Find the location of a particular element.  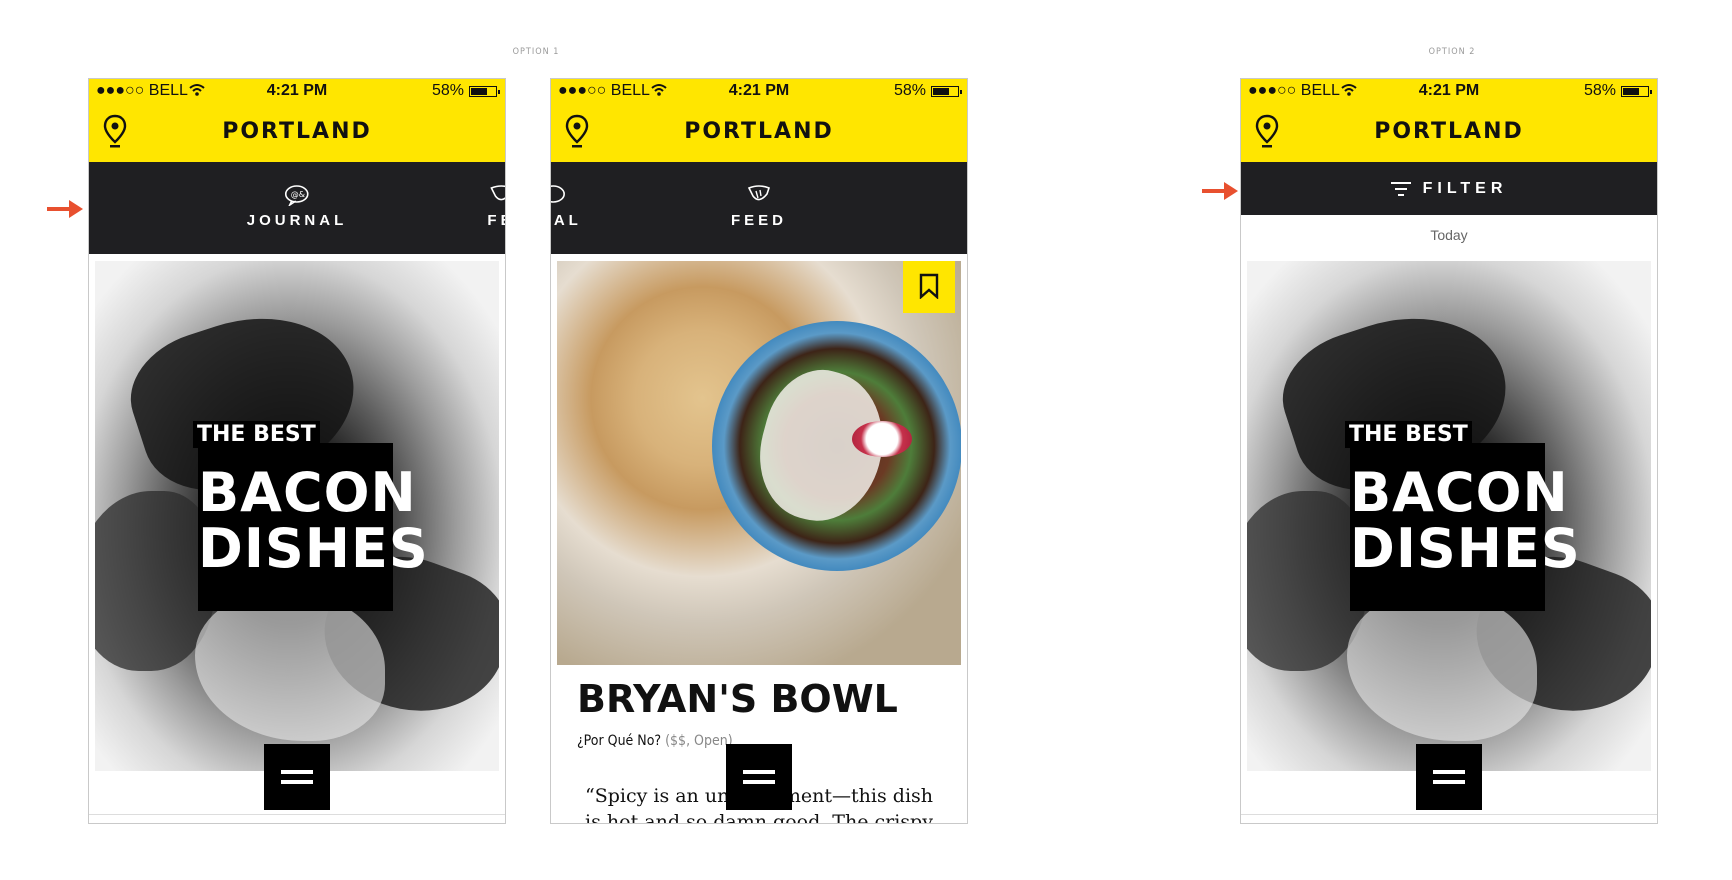

tab-feed: FEED is located at coordinates (759, 206).